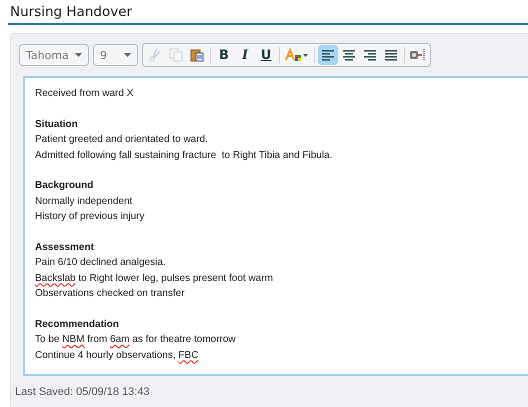  I want to click on section-heading: Assessment, so click(65, 247).